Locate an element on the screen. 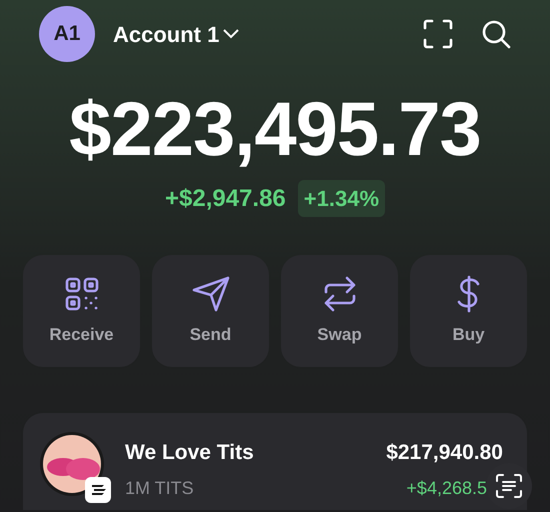 The width and height of the screenshot is (550, 512). balance-total: $223,495.73 is located at coordinates (275, 130).